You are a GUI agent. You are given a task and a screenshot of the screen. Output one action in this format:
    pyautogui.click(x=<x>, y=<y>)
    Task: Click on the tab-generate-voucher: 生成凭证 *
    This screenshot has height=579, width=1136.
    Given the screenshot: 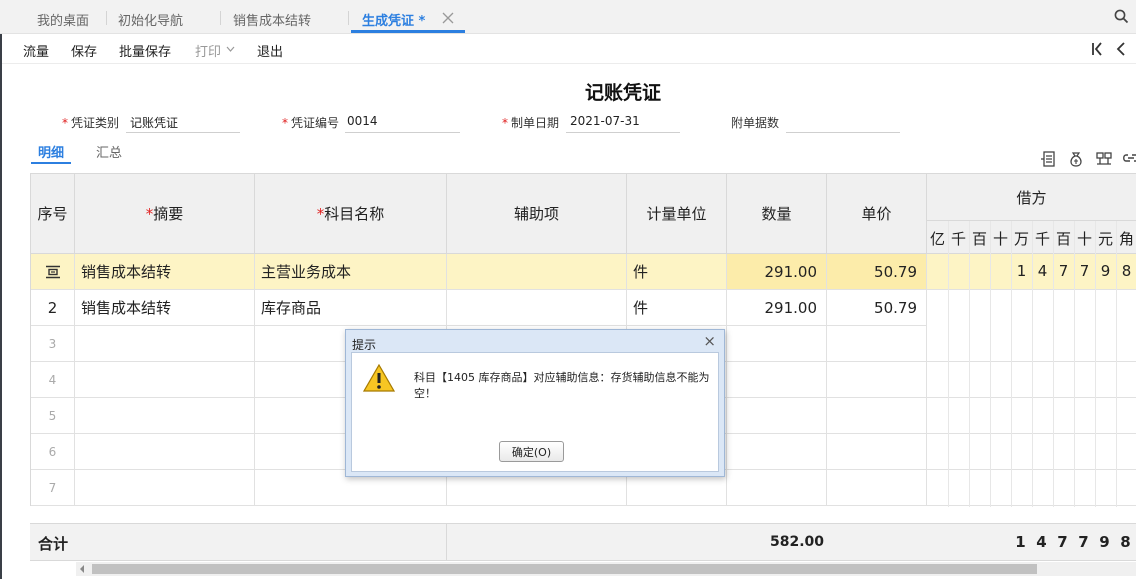 What is the action you would take?
    pyautogui.click(x=393, y=19)
    